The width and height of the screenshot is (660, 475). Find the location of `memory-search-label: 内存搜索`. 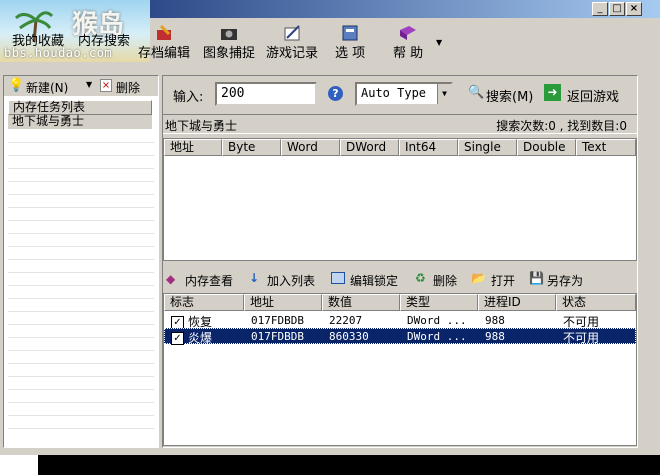

memory-search-label: 内存搜索 is located at coordinates (104, 41).